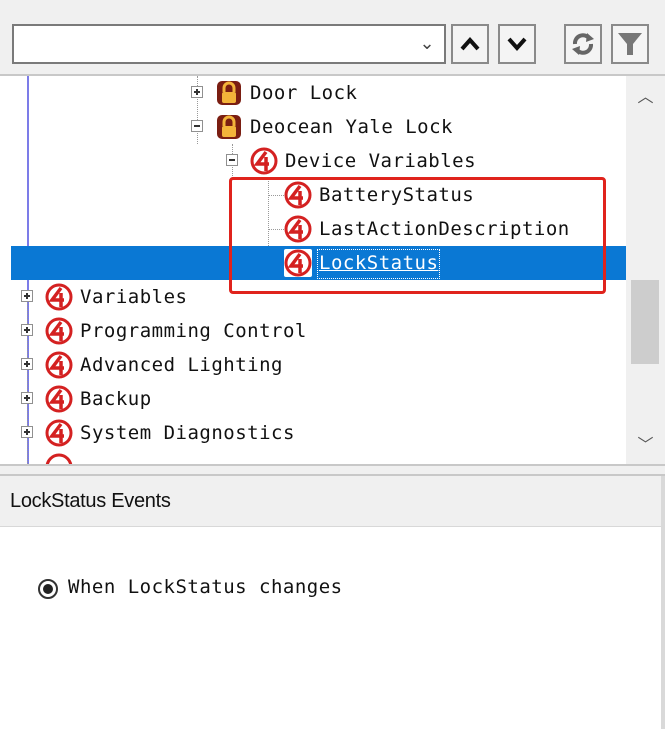  Describe the element at coordinates (304, 93) in the screenshot. I see `tree-item-label: Door Lock` at that location.